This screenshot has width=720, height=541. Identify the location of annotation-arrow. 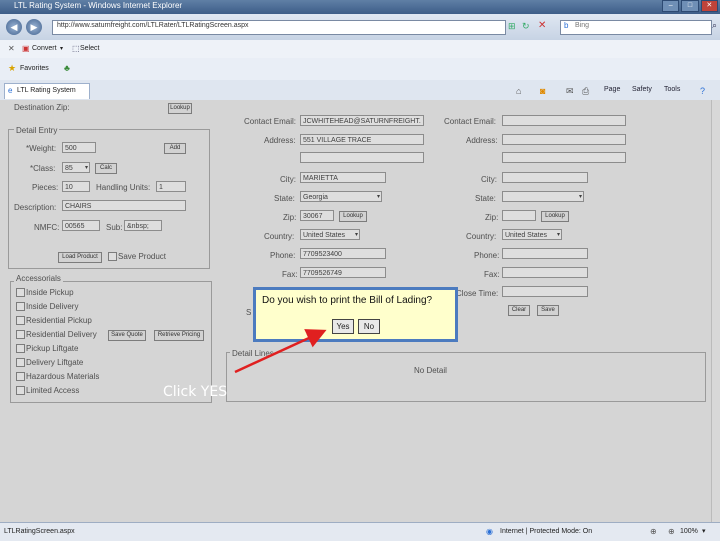
(280, 351).